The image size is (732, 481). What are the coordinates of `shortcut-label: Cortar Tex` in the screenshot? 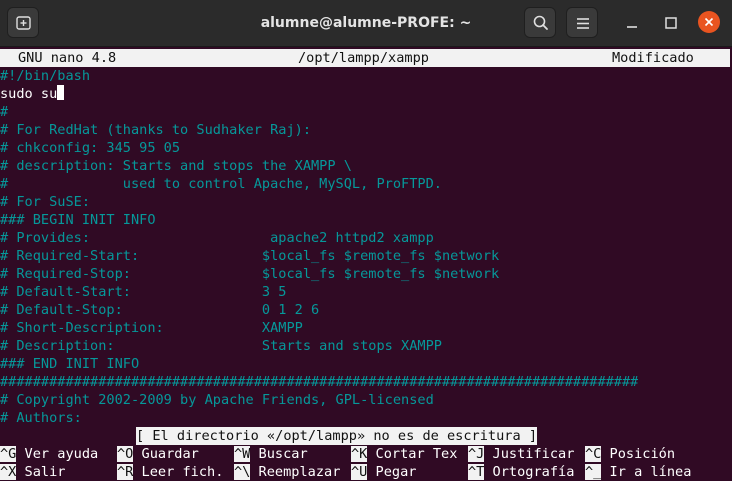 It's located at (412, 454).